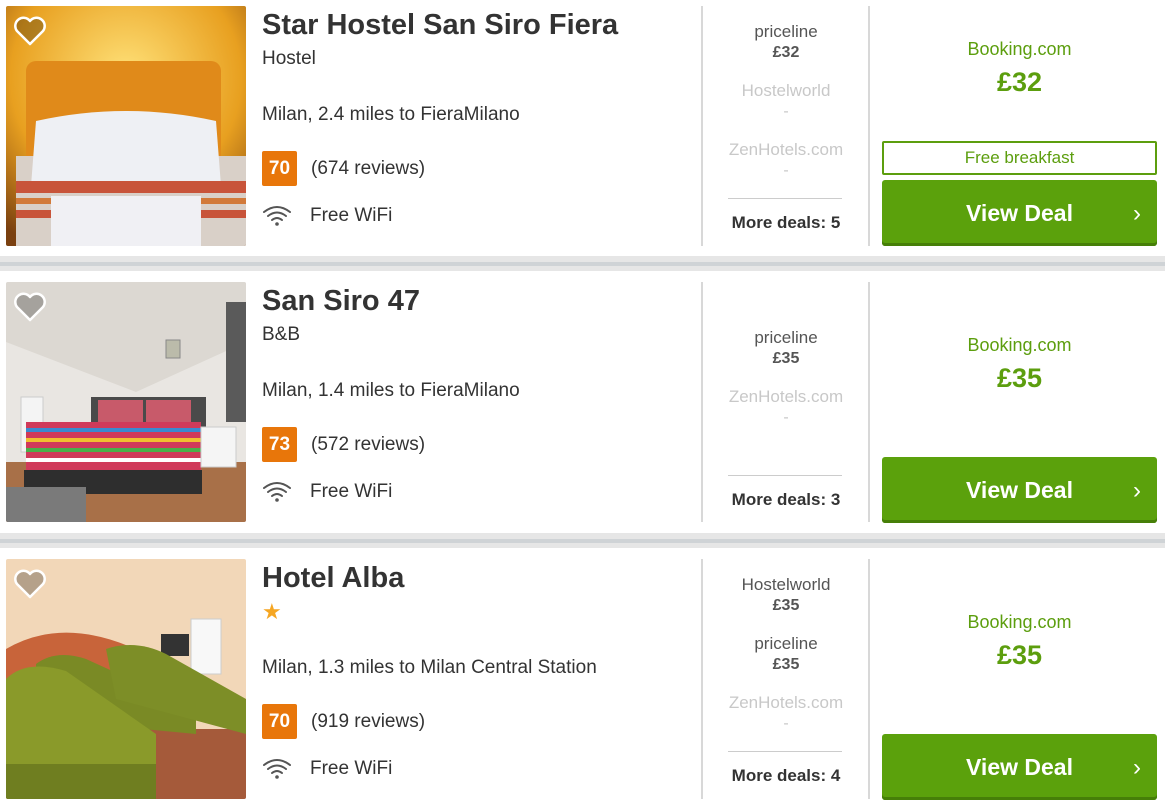 This screenshot has width=1165, height=809. What do you see at coordinates (272, 611) in the screenshot?
I see `star-rating-icon: ★` at bounding box center [272, 611].